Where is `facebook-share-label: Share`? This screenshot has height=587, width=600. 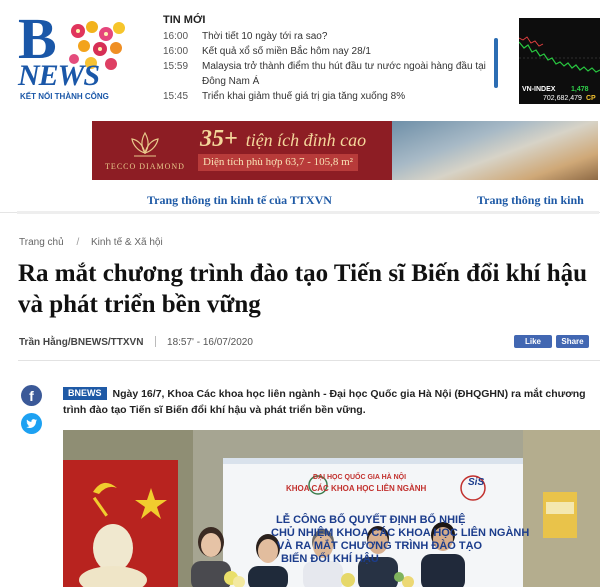
facebook-share-label: Share is located at coordinates (572, 341).